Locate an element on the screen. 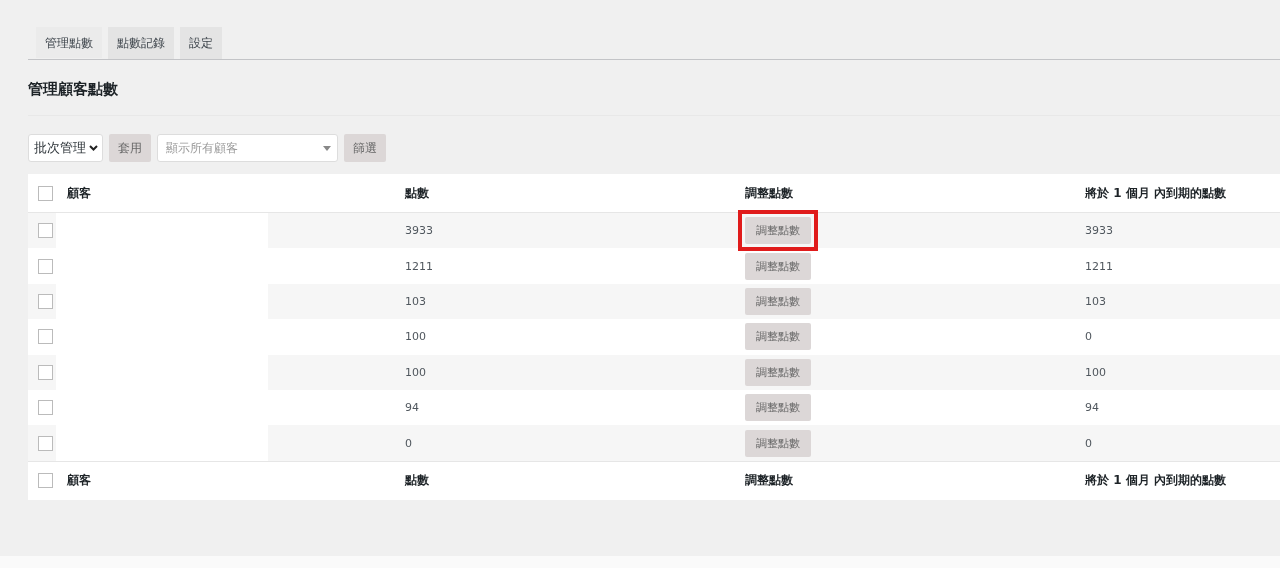 This screenshot has width=1280, height=568. column-footer: 顧客 is located at coordinates (236, 481).